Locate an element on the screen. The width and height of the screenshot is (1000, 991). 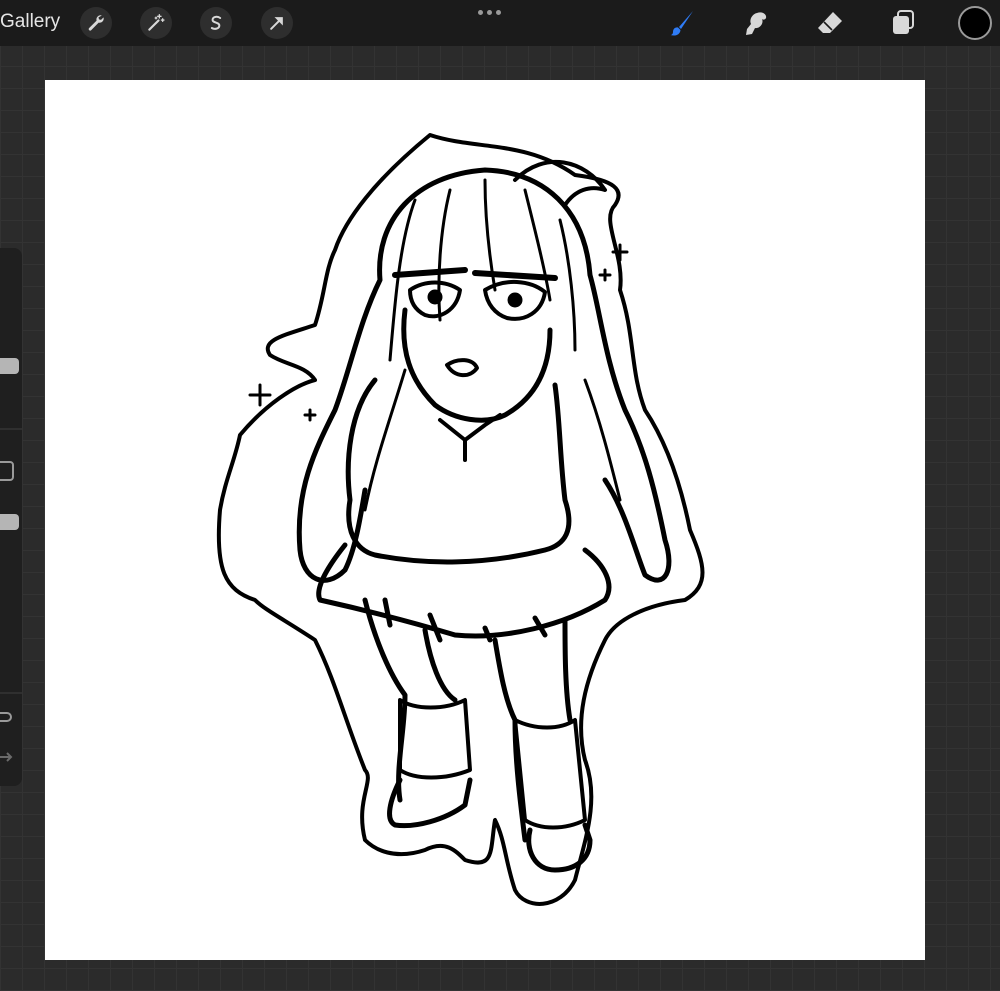
redo-arrow-icon is located at coordinates (7, 757).